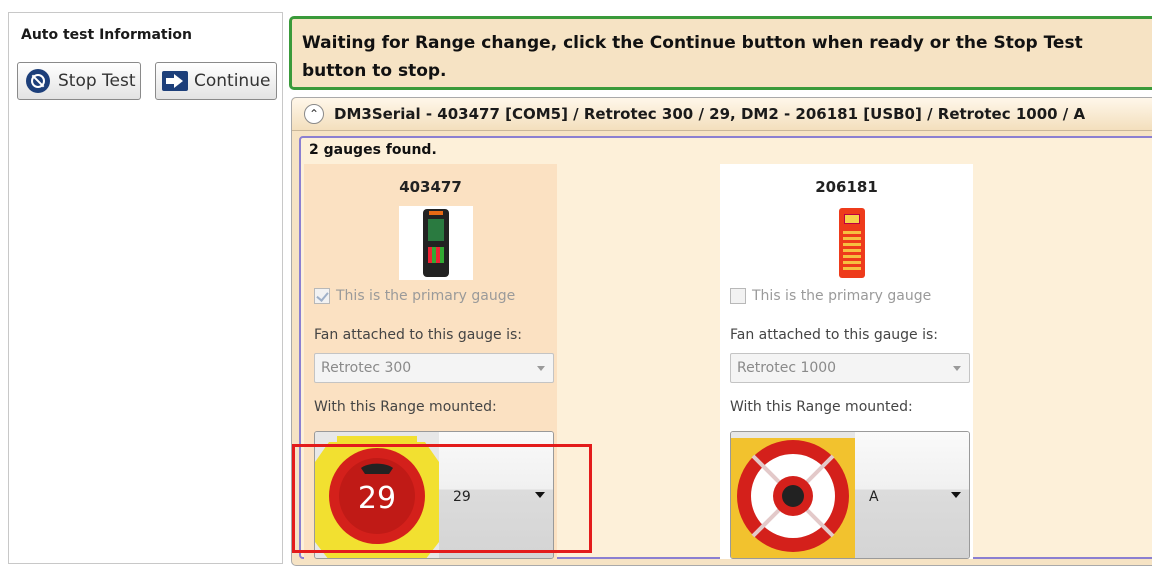 The height and width of the screenshot is (569, 1152). Describe the element at coordinates (430, 187) in the screenshot. I see `gauge-id: 403477` at that location.